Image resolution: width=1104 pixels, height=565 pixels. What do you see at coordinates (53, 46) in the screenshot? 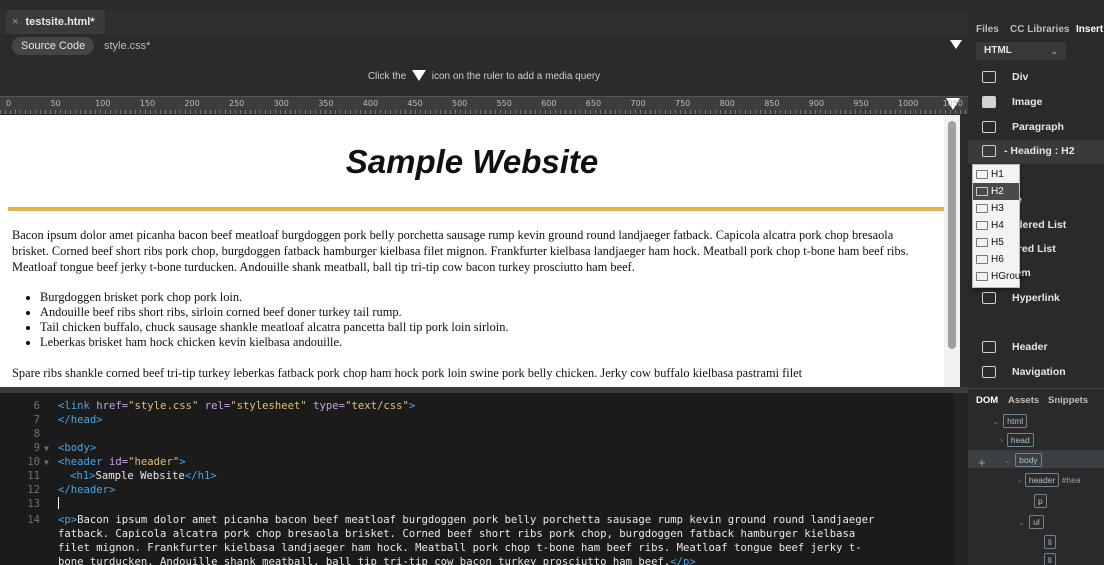
I see `source-code-button: Source Code` at bounding box center [53, 46].